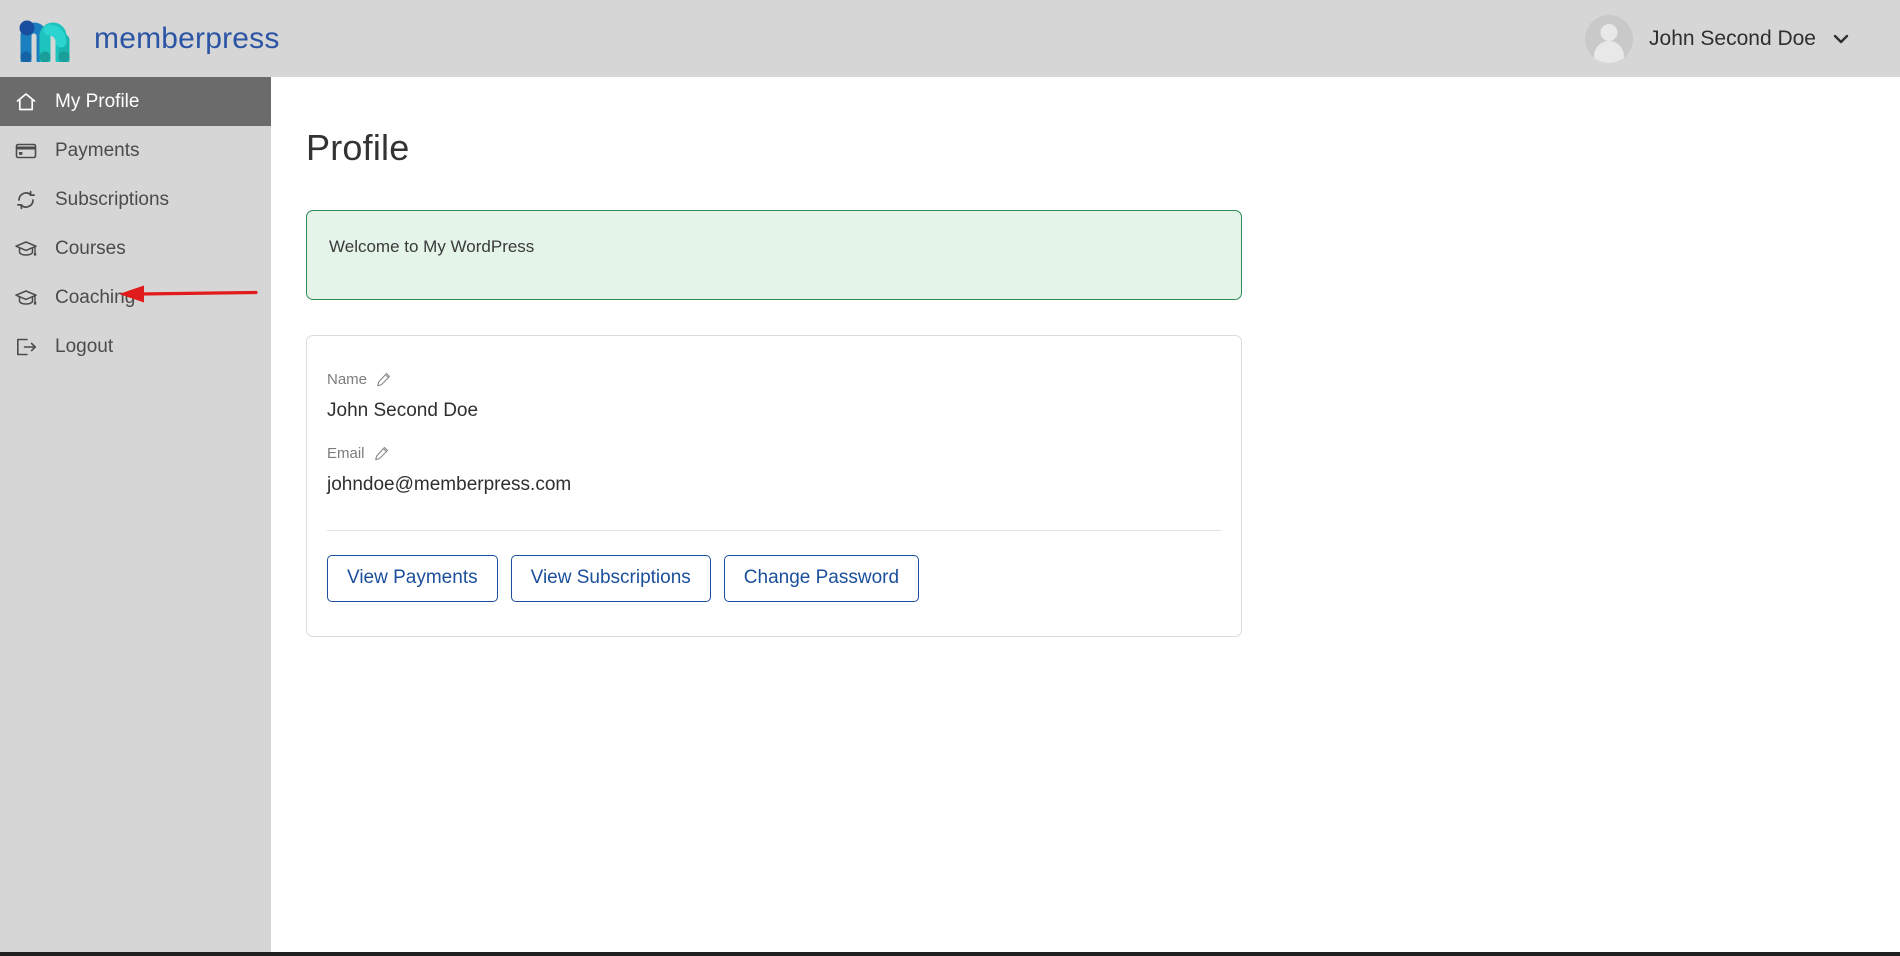  Describe the element at coordinates (187, 38) in the screenshot. I see `brand-name: memberpress` at that location.